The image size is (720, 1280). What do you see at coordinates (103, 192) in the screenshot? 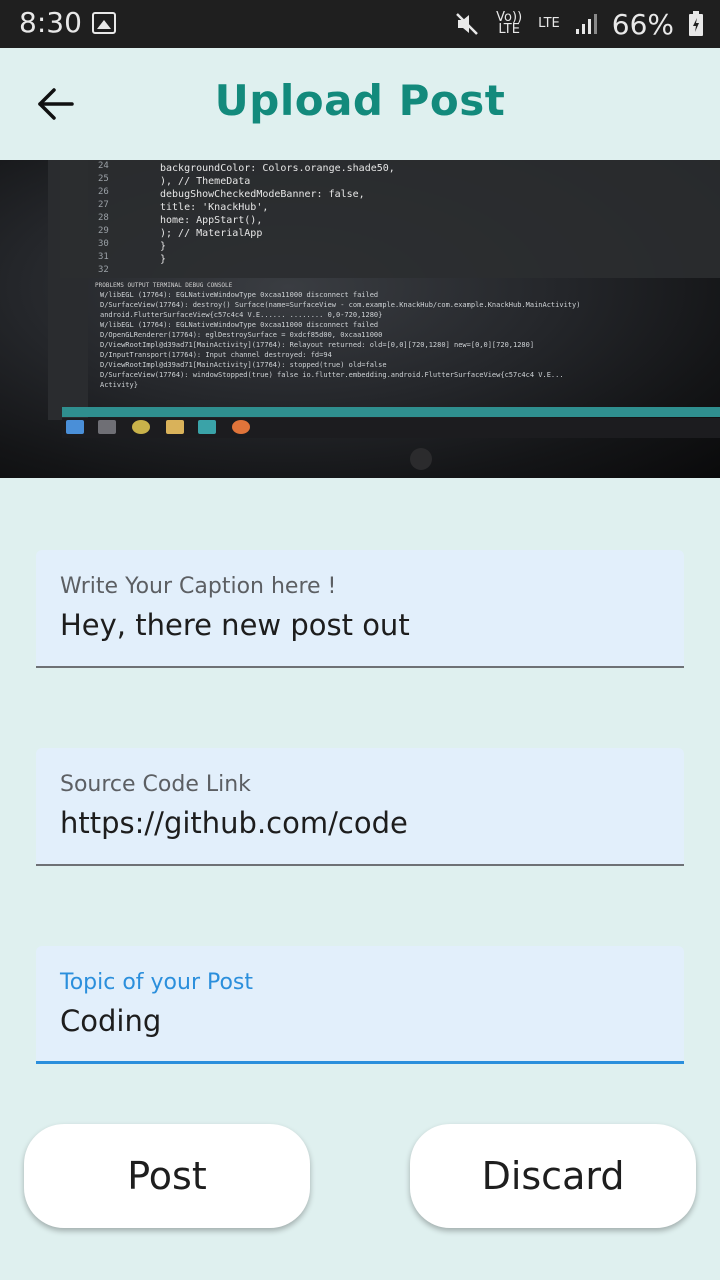
I see `photo-line-number: 26` at bounding box center [103, 192].